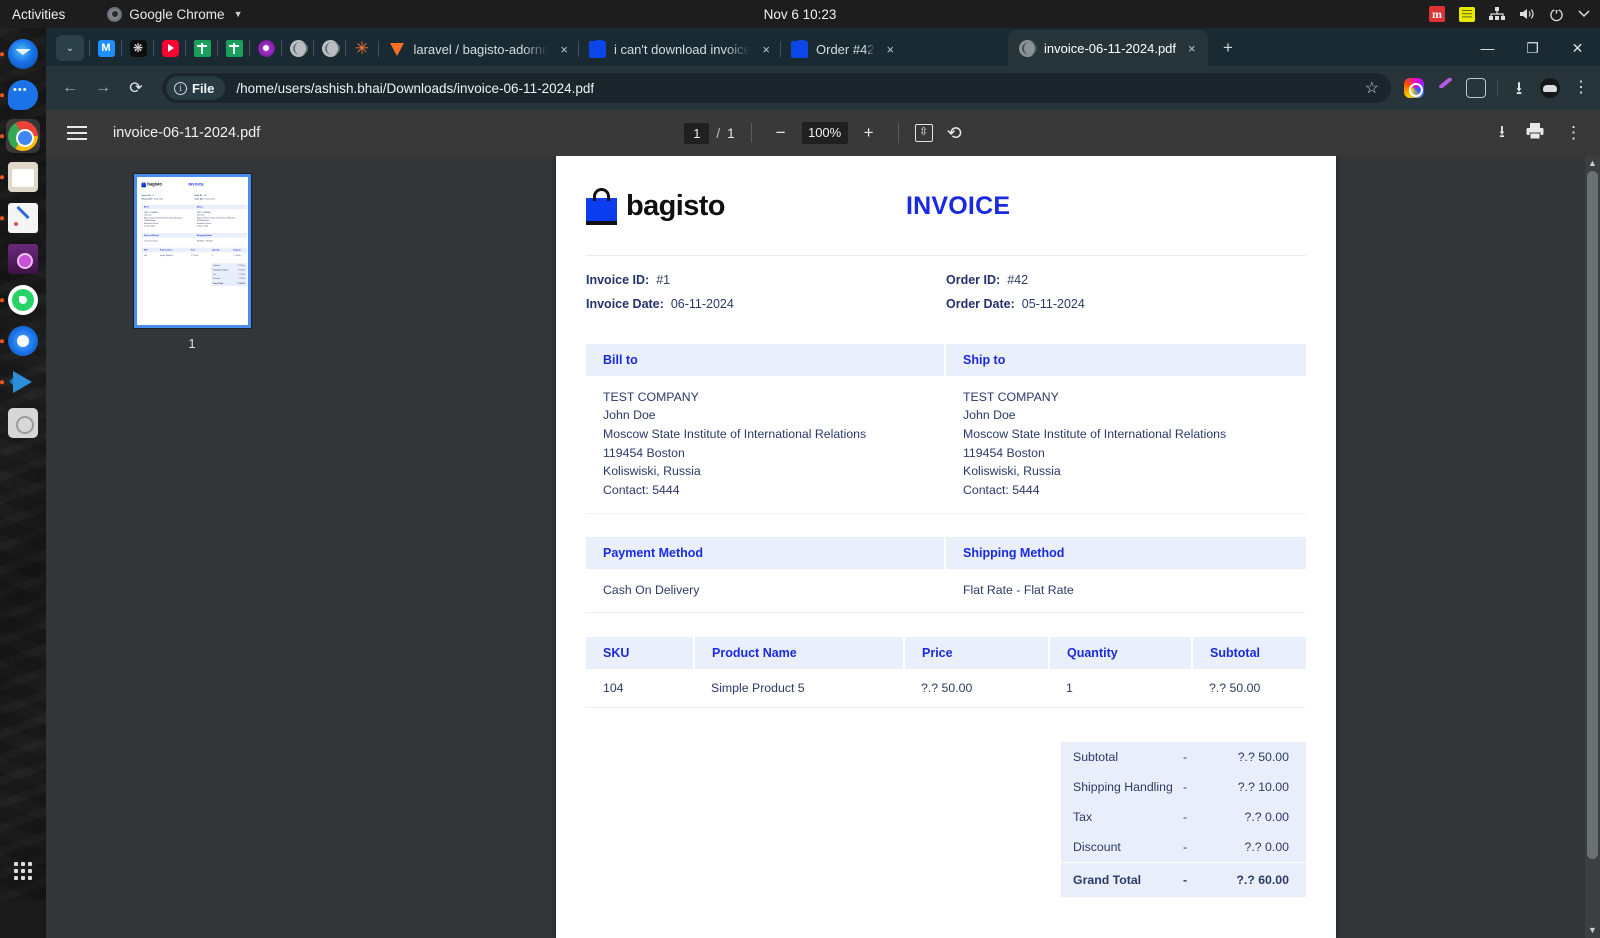  Describe the element at coordinates (20, 136) in the screenshot. I see `dock-item-chrome` at that location.